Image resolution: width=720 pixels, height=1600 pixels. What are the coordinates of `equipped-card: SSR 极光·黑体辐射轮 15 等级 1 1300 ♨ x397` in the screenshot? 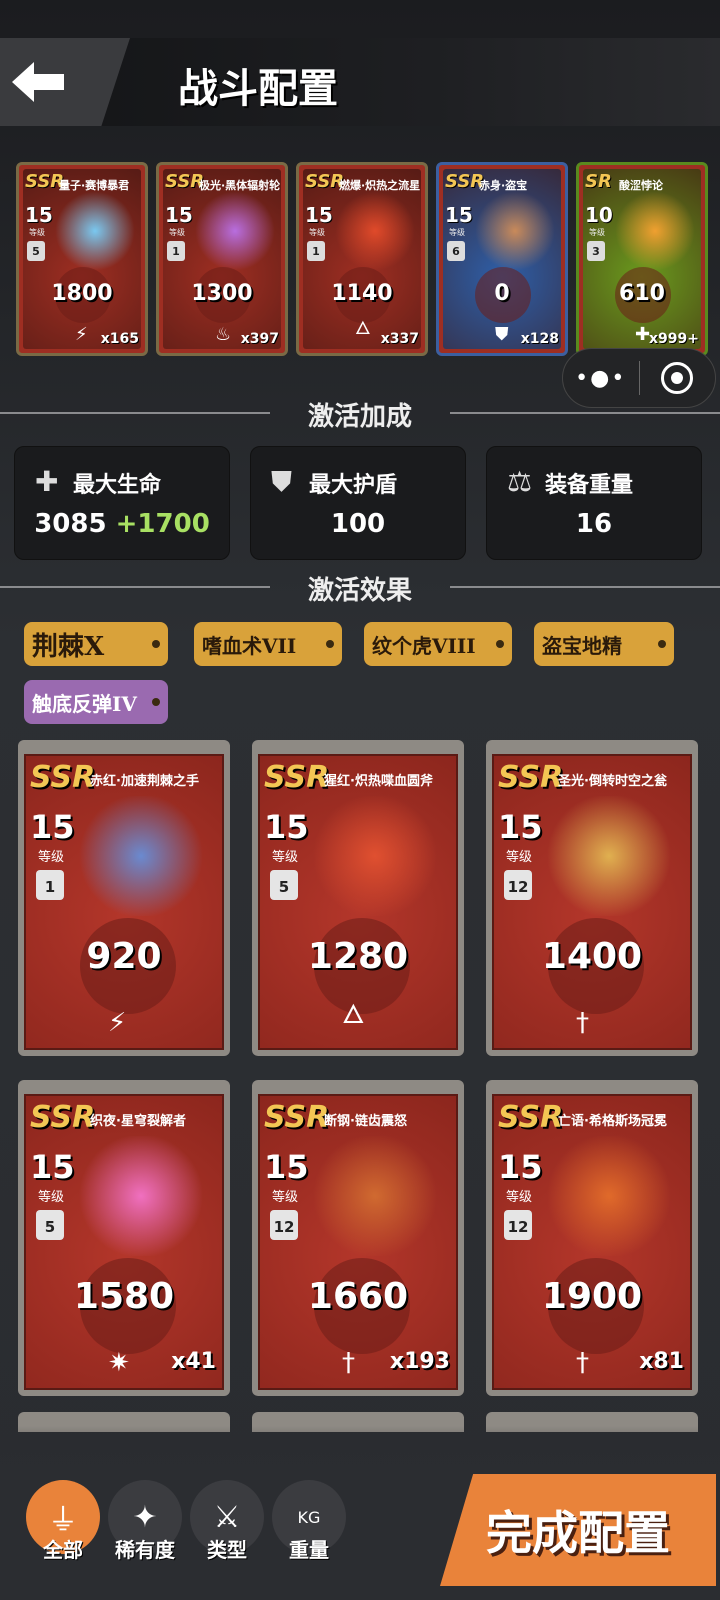 It's located at (222, 259).